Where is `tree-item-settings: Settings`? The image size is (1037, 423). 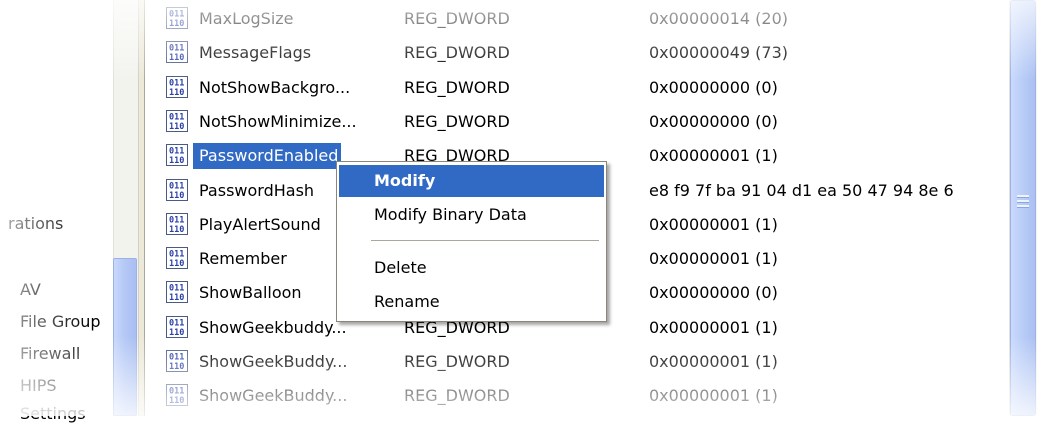
tree-item-settings: Settings is located at coordinates (53, 413).